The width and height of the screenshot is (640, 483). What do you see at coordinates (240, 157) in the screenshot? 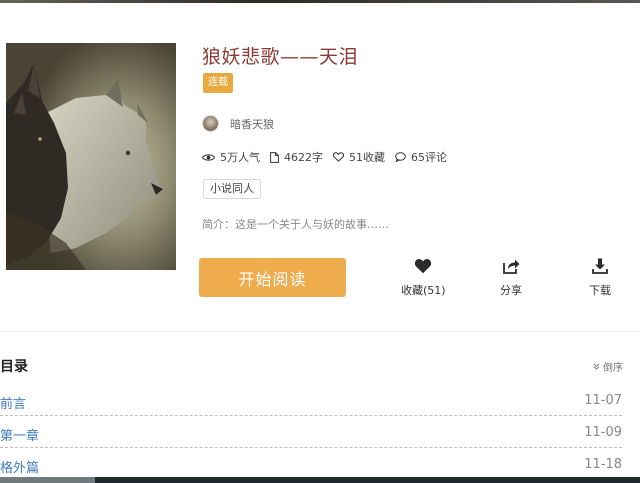
I see `popularity-value: 5万人气` at bounding box center [240, 157].